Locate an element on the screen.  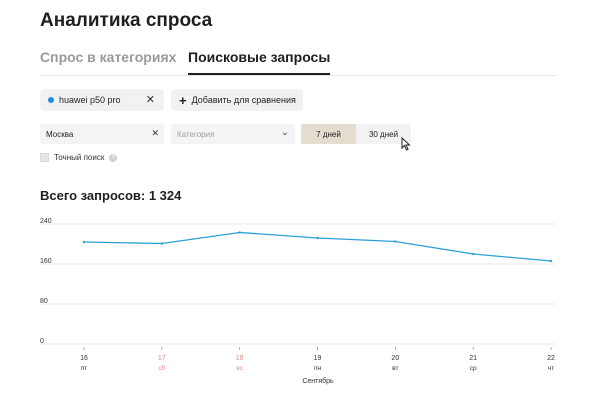
x-tick-label: 20 is located at coordinates (395, 358).